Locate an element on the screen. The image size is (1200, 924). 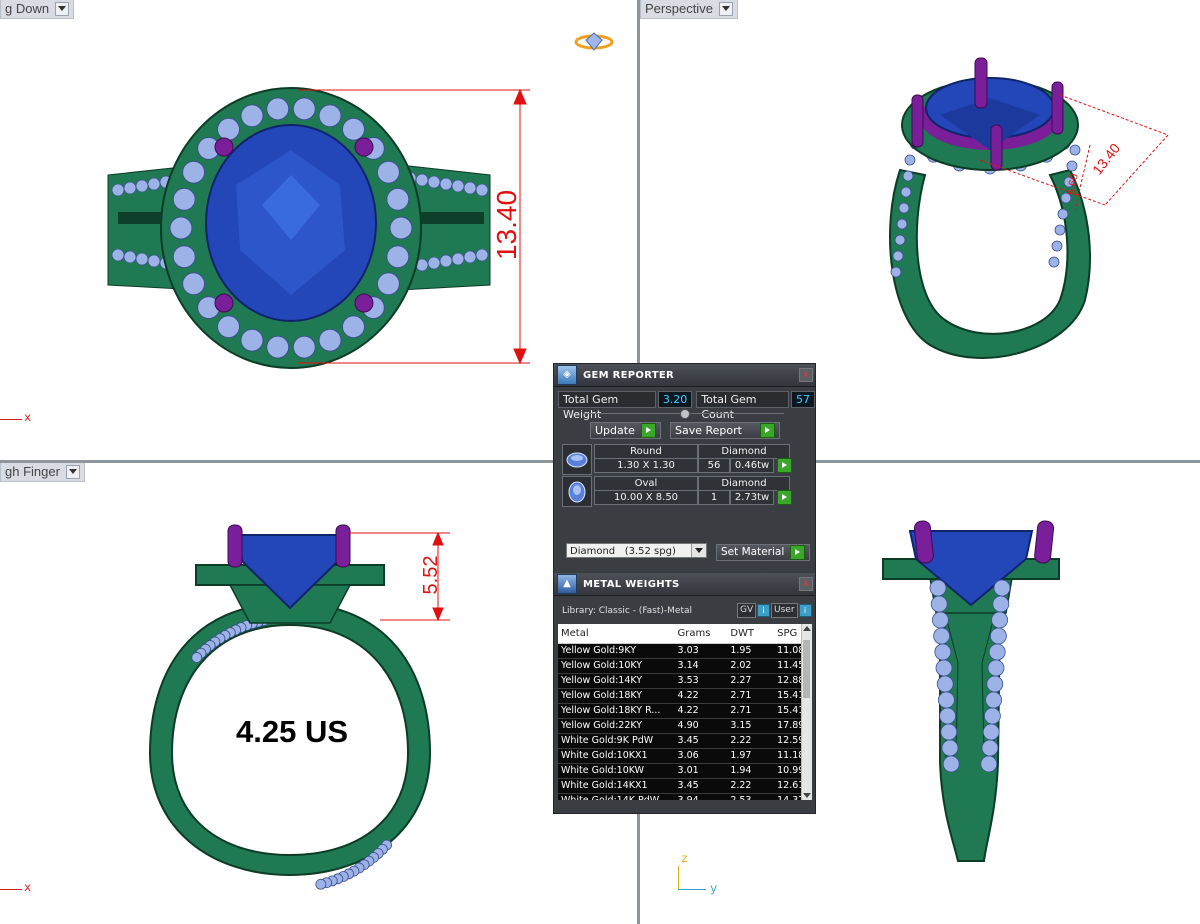
axis-x-line is located at coordinates (11, 889).